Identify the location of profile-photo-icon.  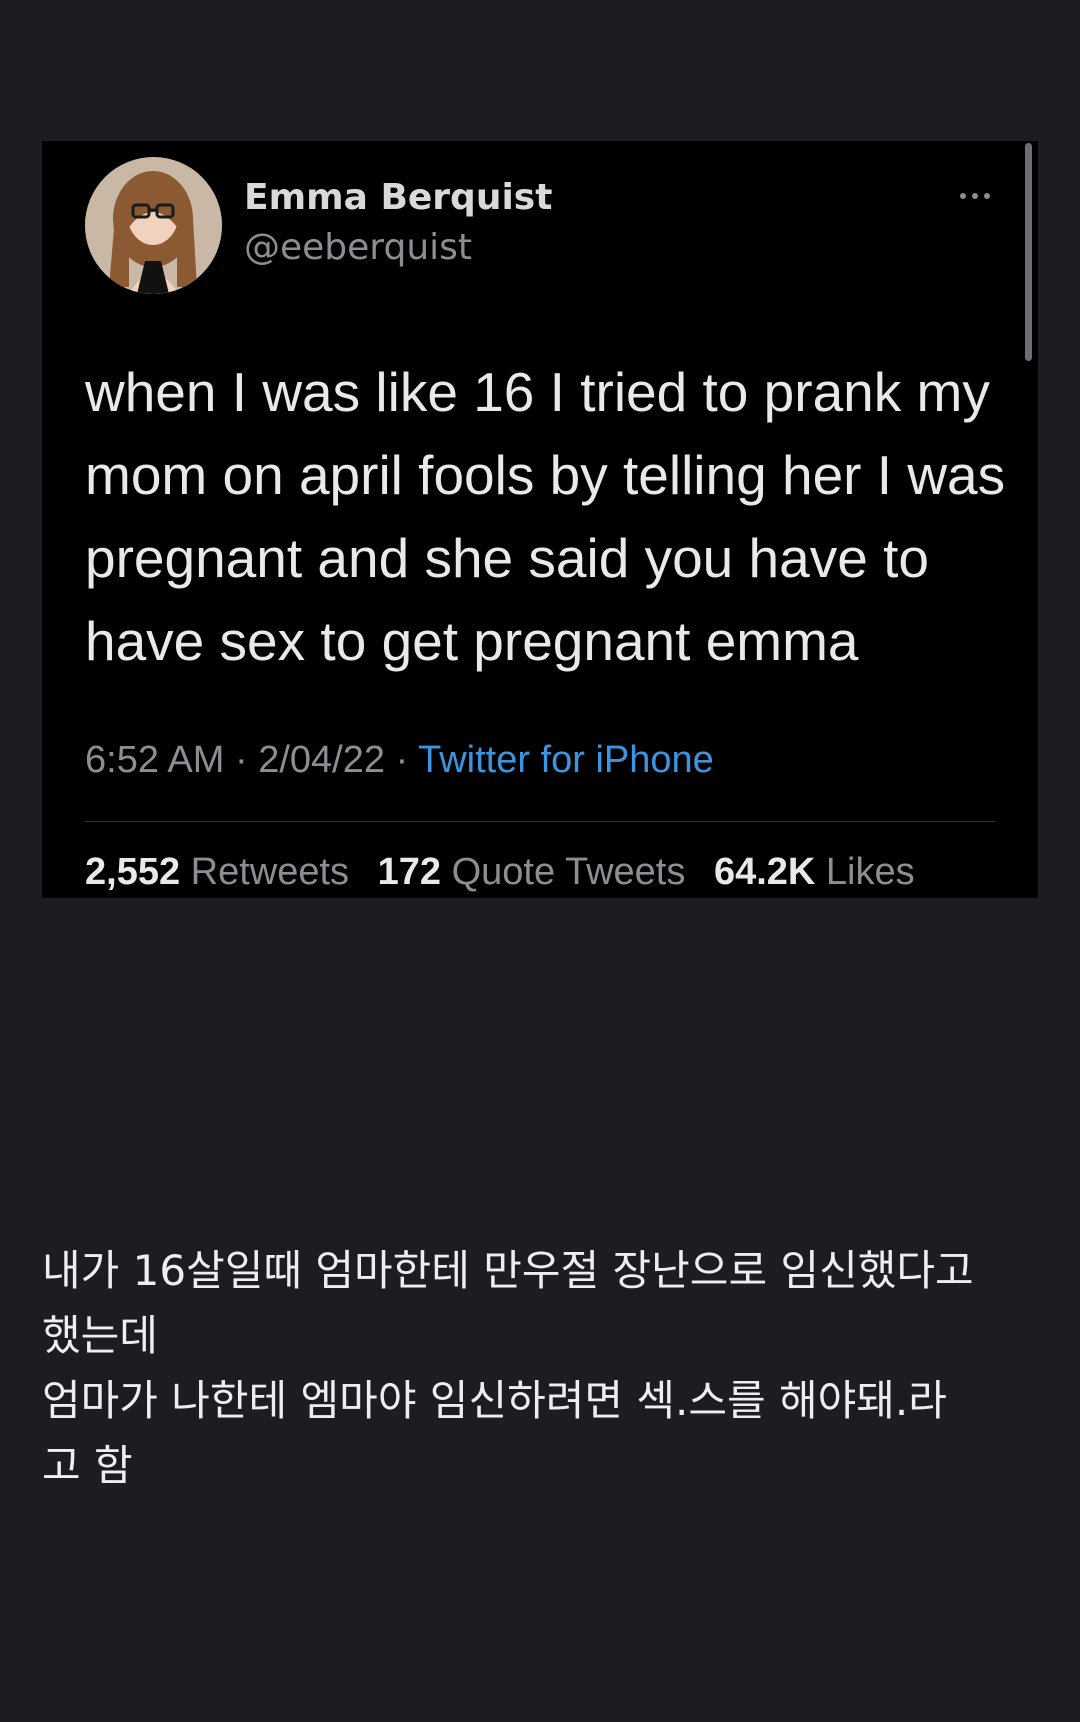
(153, 225).